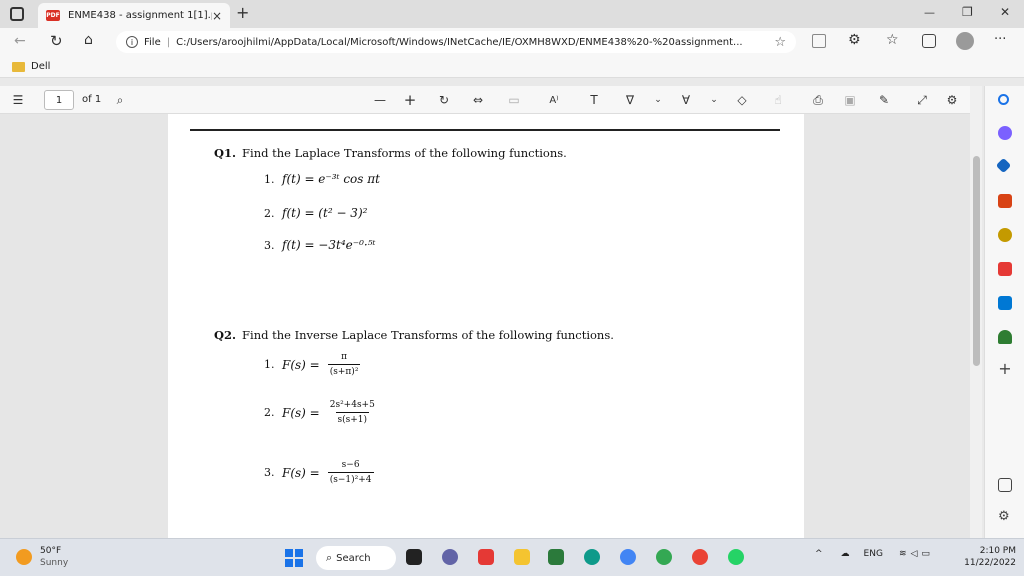  Describe the element at coordinates (884, 100) in the screenshot. I see `save-as-icon: ✎` at that location.